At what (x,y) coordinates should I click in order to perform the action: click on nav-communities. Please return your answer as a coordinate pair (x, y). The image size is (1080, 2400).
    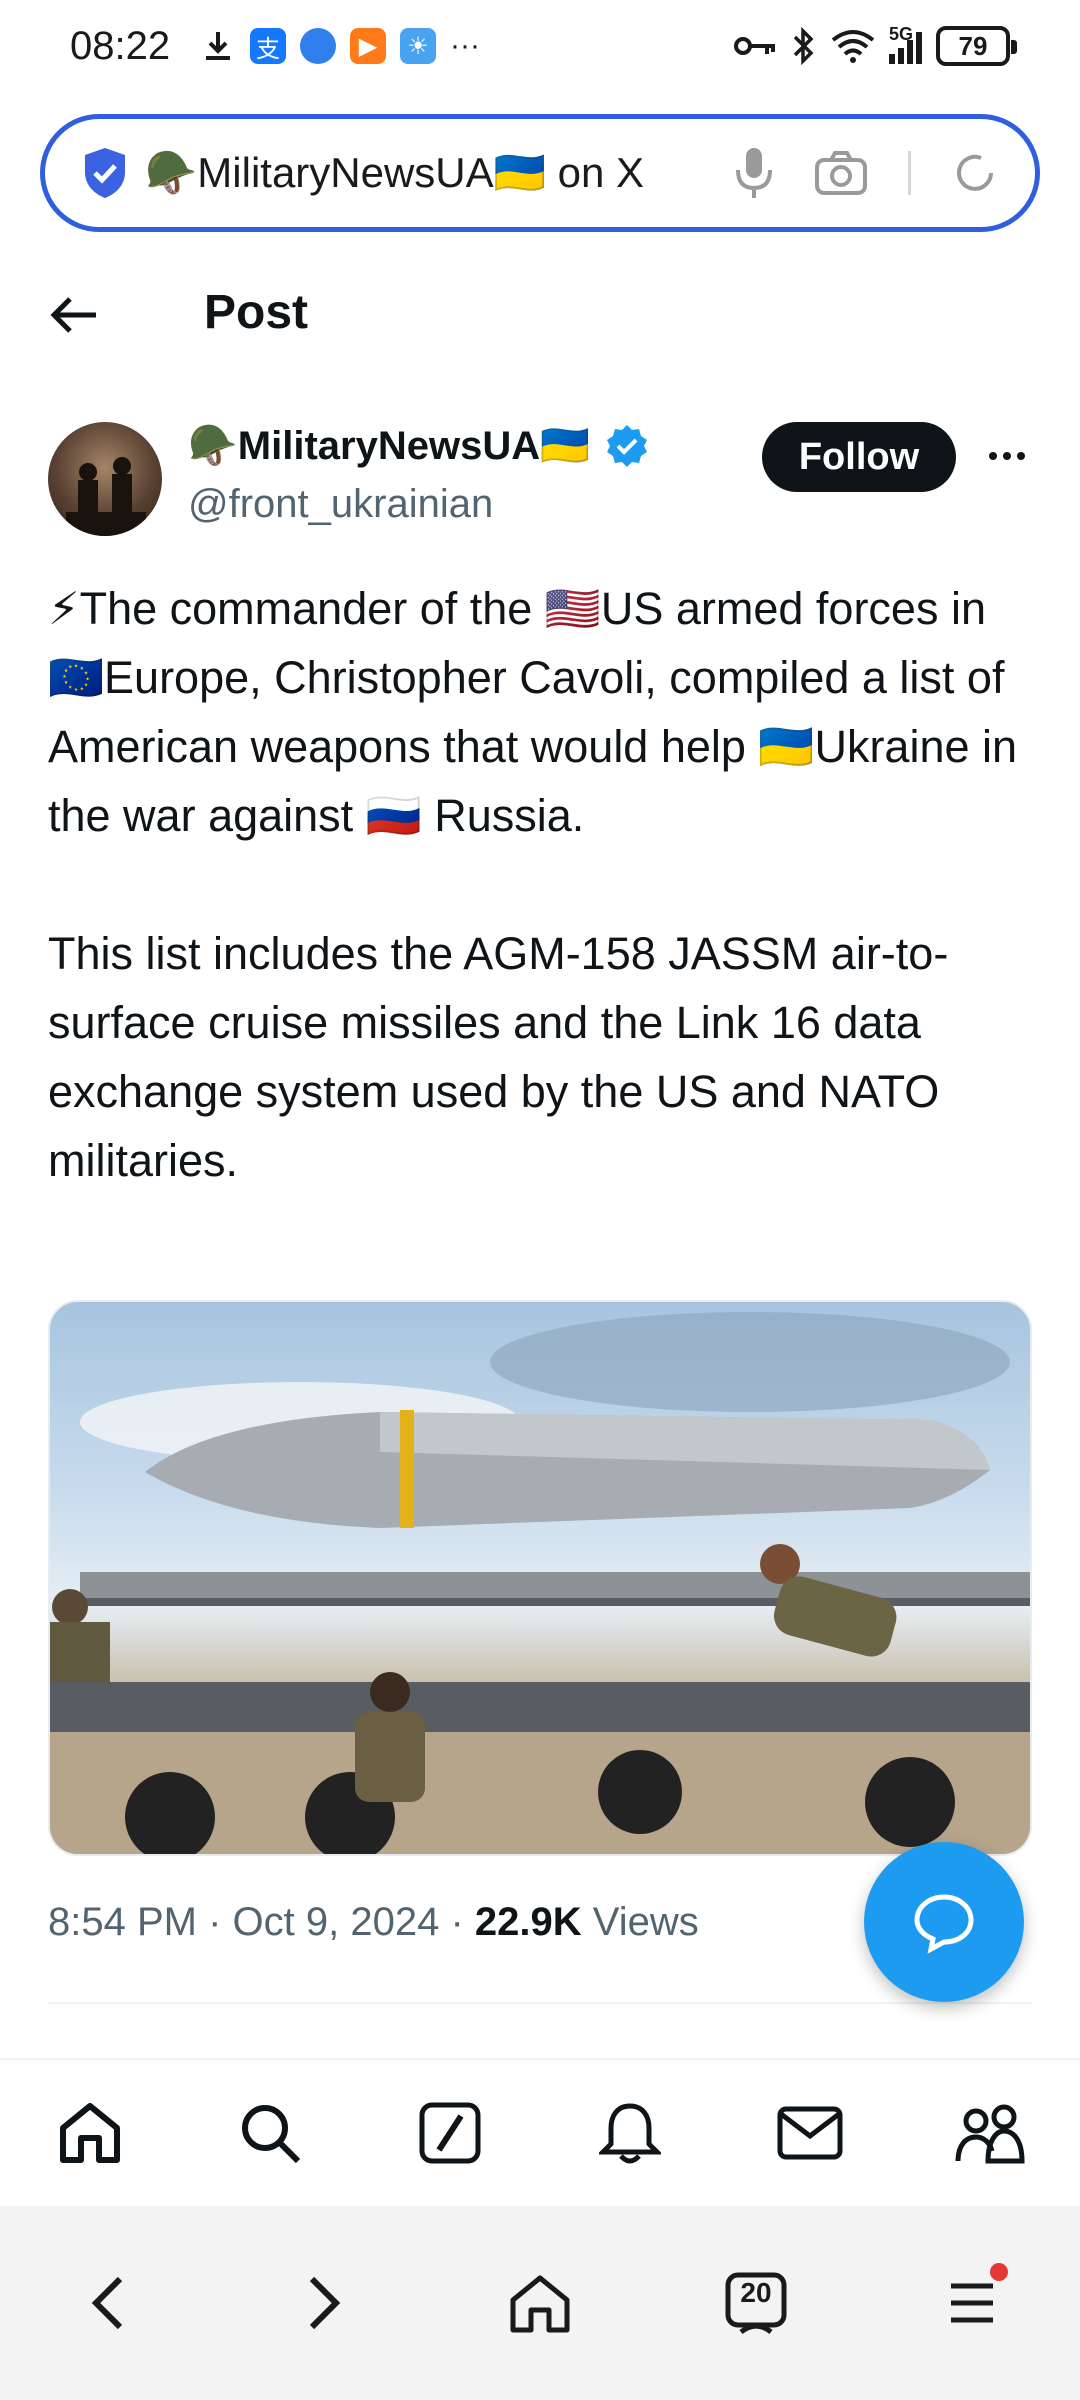
    Looking at the image, I should click on (990, 2133).